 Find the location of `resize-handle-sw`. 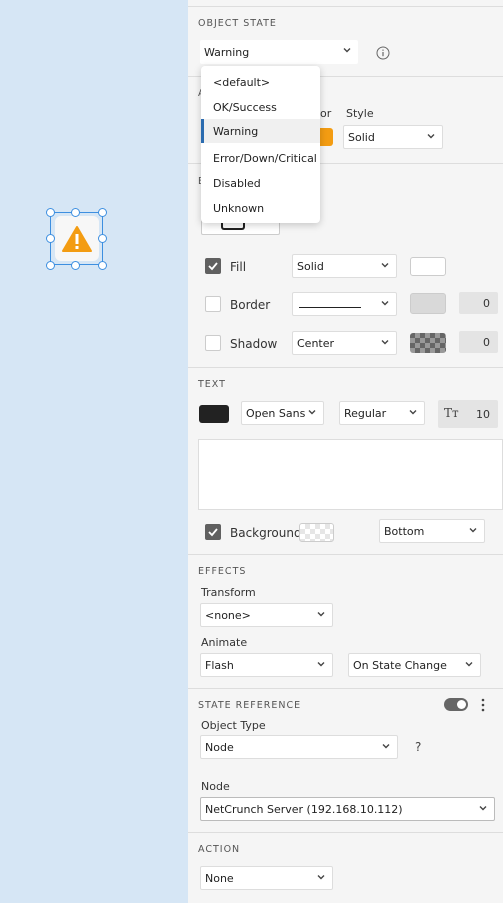

resize-handle-sw is located at coordinates (50, 265).